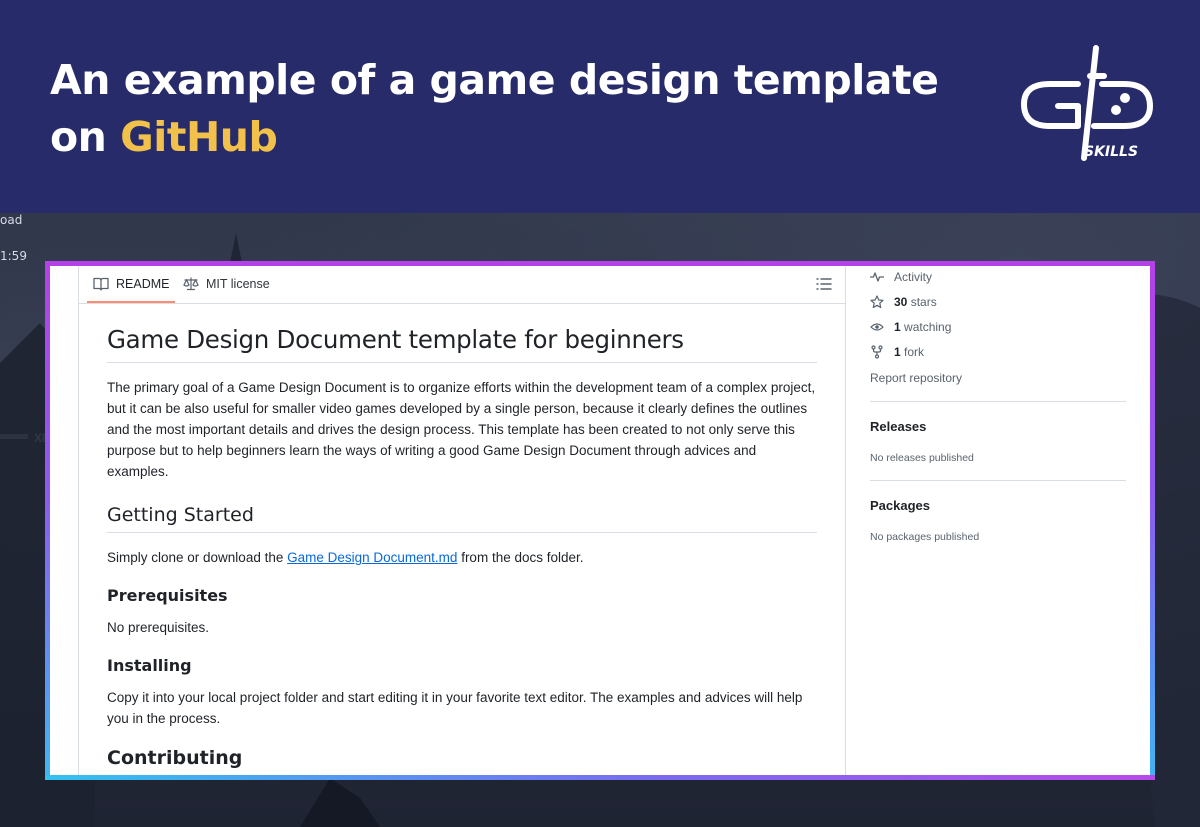  Describe the element at coordinates (877, 277) in the screenshot. I see `pulse-icon` at that location.